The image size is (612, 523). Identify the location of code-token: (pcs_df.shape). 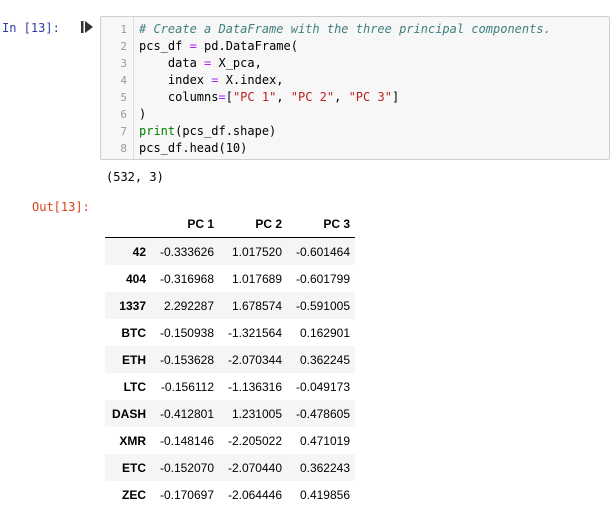
(226, 131).